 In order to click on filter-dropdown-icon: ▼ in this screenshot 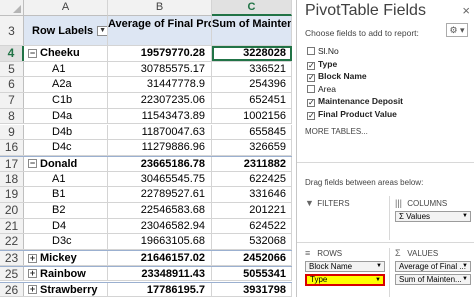, I will do `click(102, 31)`.